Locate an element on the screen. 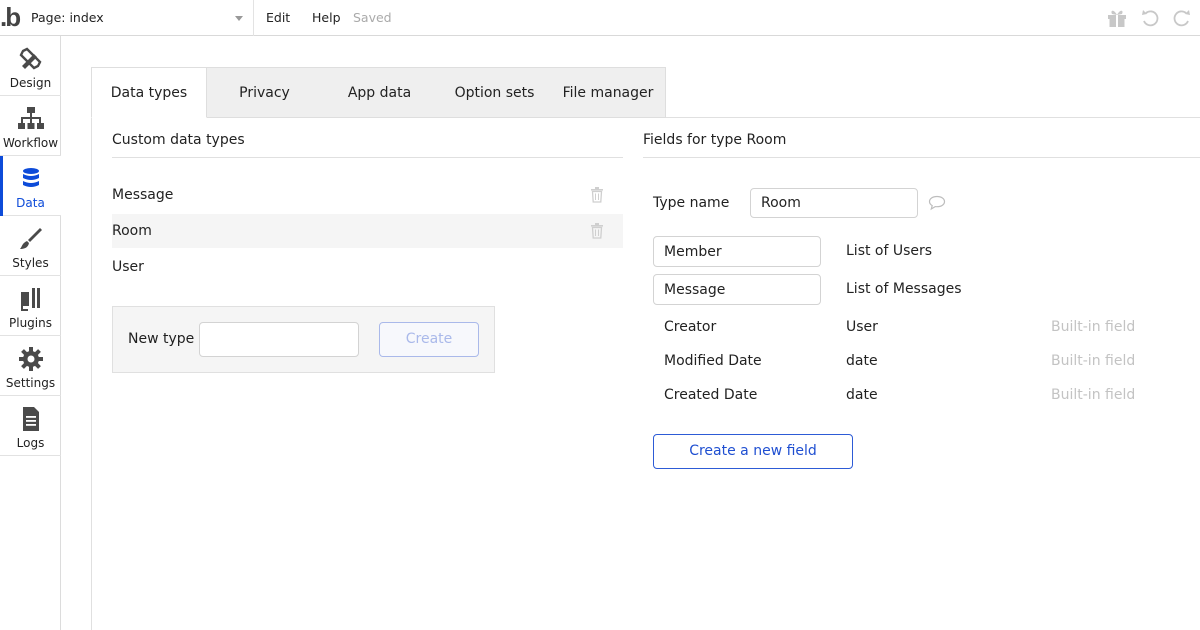 Image resolution: width=1200 pixels, height=630 pixels. sidebar-item-workflow: Workflow is located at coordinates (30, 126).